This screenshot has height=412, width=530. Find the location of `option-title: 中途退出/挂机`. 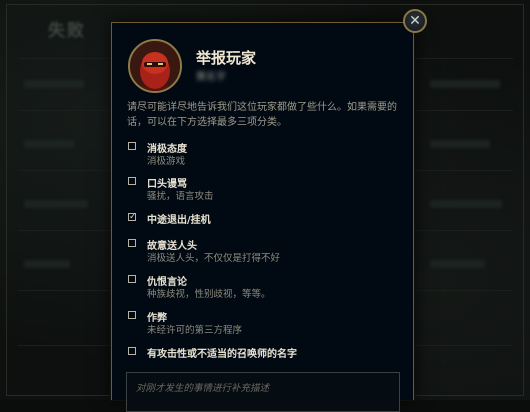

option-title: 中途退出/挂机 is located at coordinates (179, 220).